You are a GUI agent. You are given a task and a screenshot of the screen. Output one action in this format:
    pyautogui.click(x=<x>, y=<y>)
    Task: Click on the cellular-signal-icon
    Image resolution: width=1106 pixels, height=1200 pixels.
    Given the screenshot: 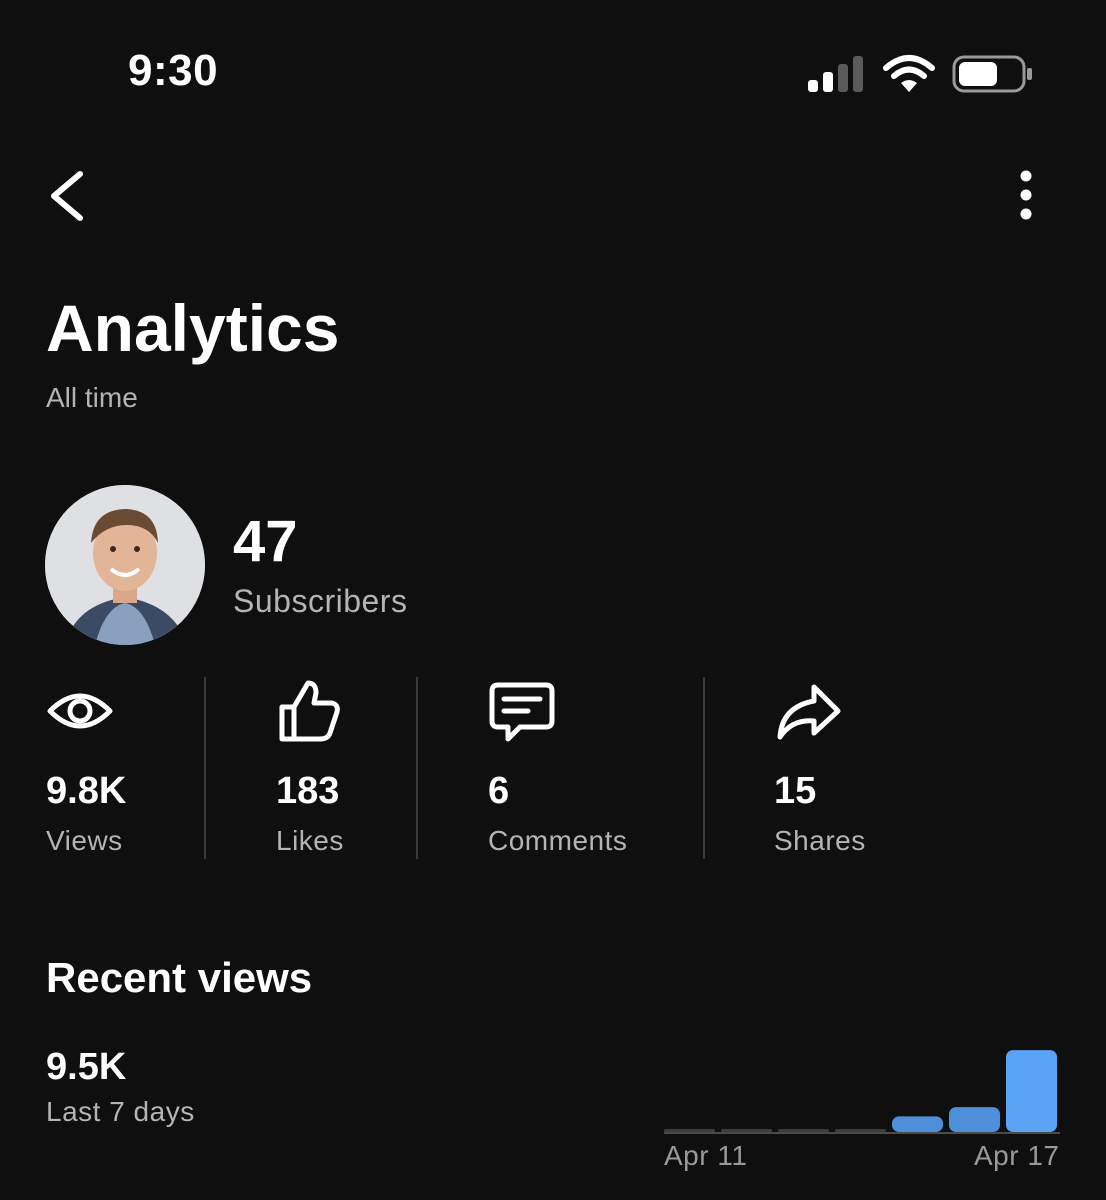 What is the action you would take?
    pyautogui.click(x=835, y=74)
    